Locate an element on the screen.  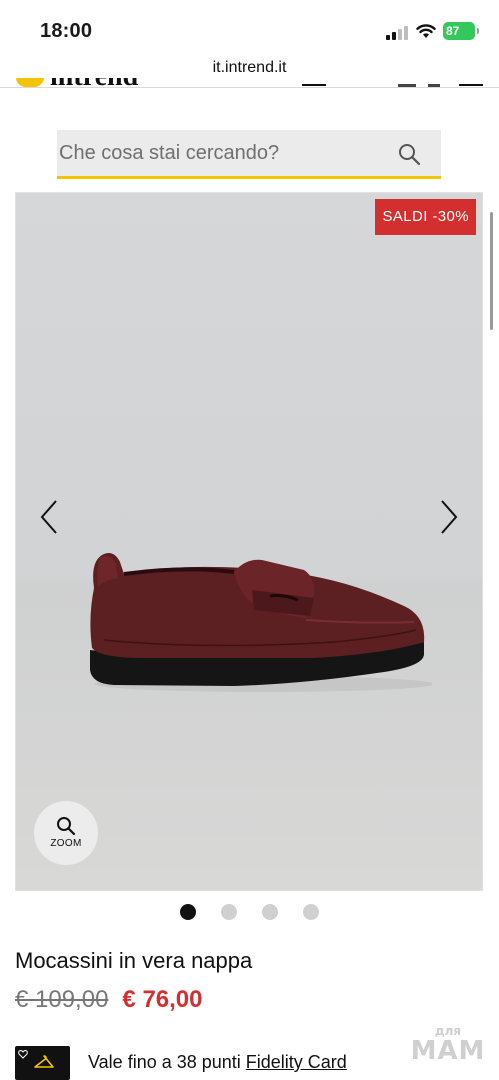
original-price: € 109,00 is located at coordinates (62, 999).